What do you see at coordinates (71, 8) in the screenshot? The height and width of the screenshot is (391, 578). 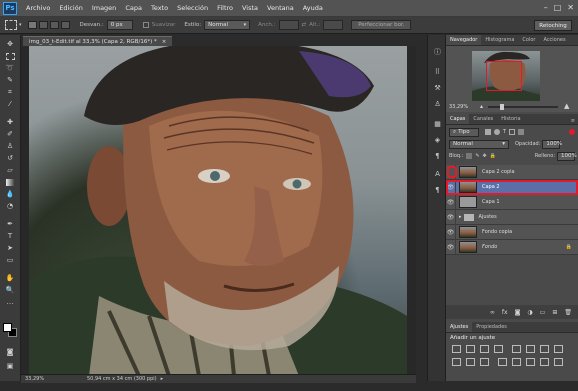 I see `menu-edicion: Edición` at bounding box center [71, 8].